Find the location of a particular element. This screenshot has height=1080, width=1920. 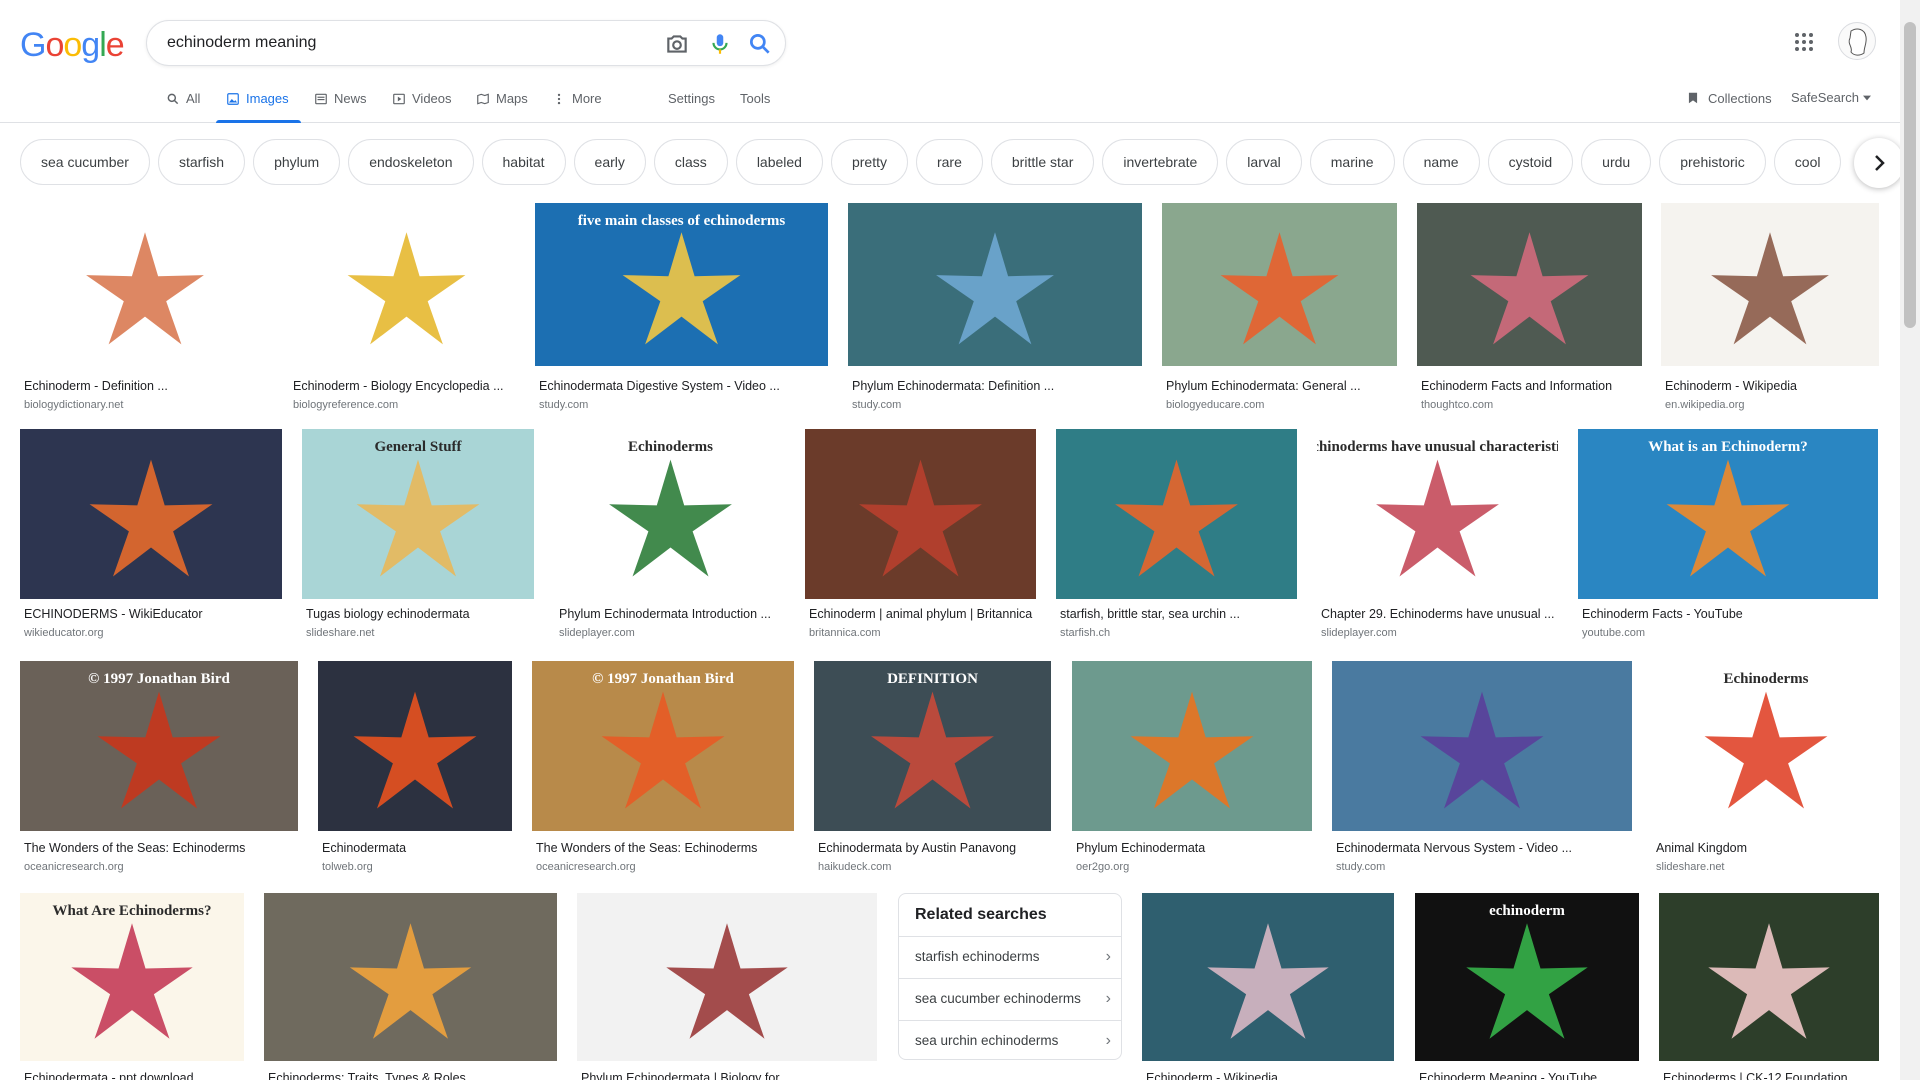

chip-urdu: urdu is located at coordinates (1616, 162).